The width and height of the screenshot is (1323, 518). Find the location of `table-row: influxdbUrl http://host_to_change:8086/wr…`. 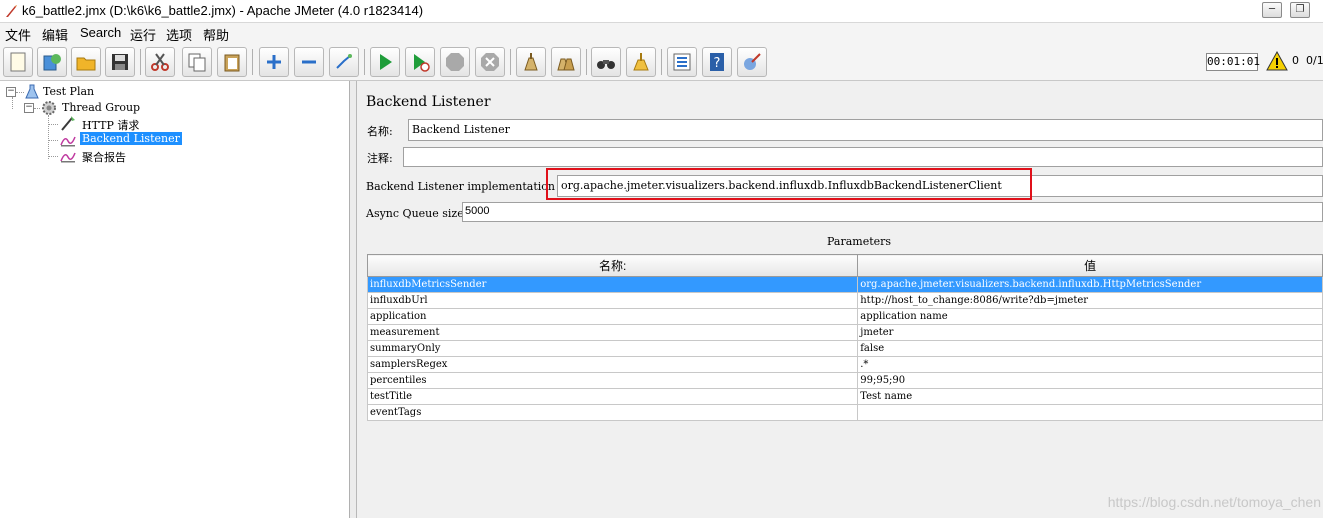

table-row: influxdbUrl http://host_to_change:8086/wr… is located at coordinates (844, 300).